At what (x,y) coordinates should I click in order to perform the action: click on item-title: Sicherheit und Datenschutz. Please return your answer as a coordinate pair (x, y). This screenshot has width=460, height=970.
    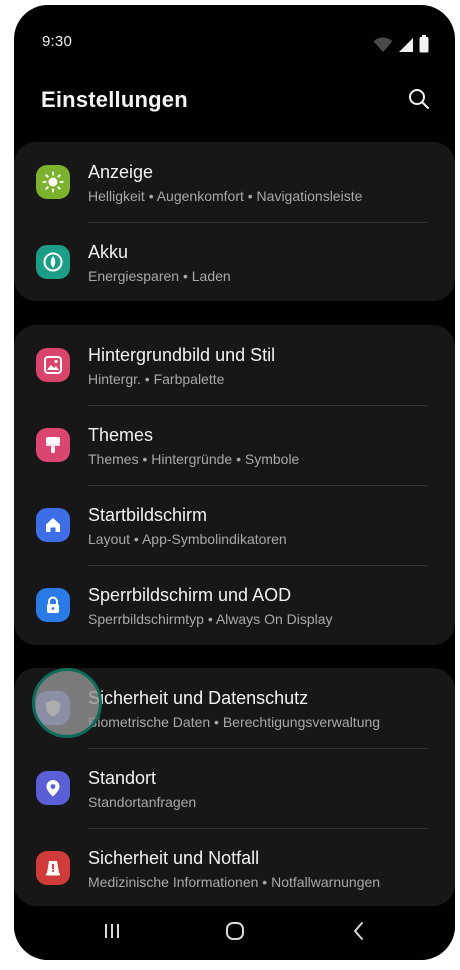
    Looking at the image, I should click on (198, 698).